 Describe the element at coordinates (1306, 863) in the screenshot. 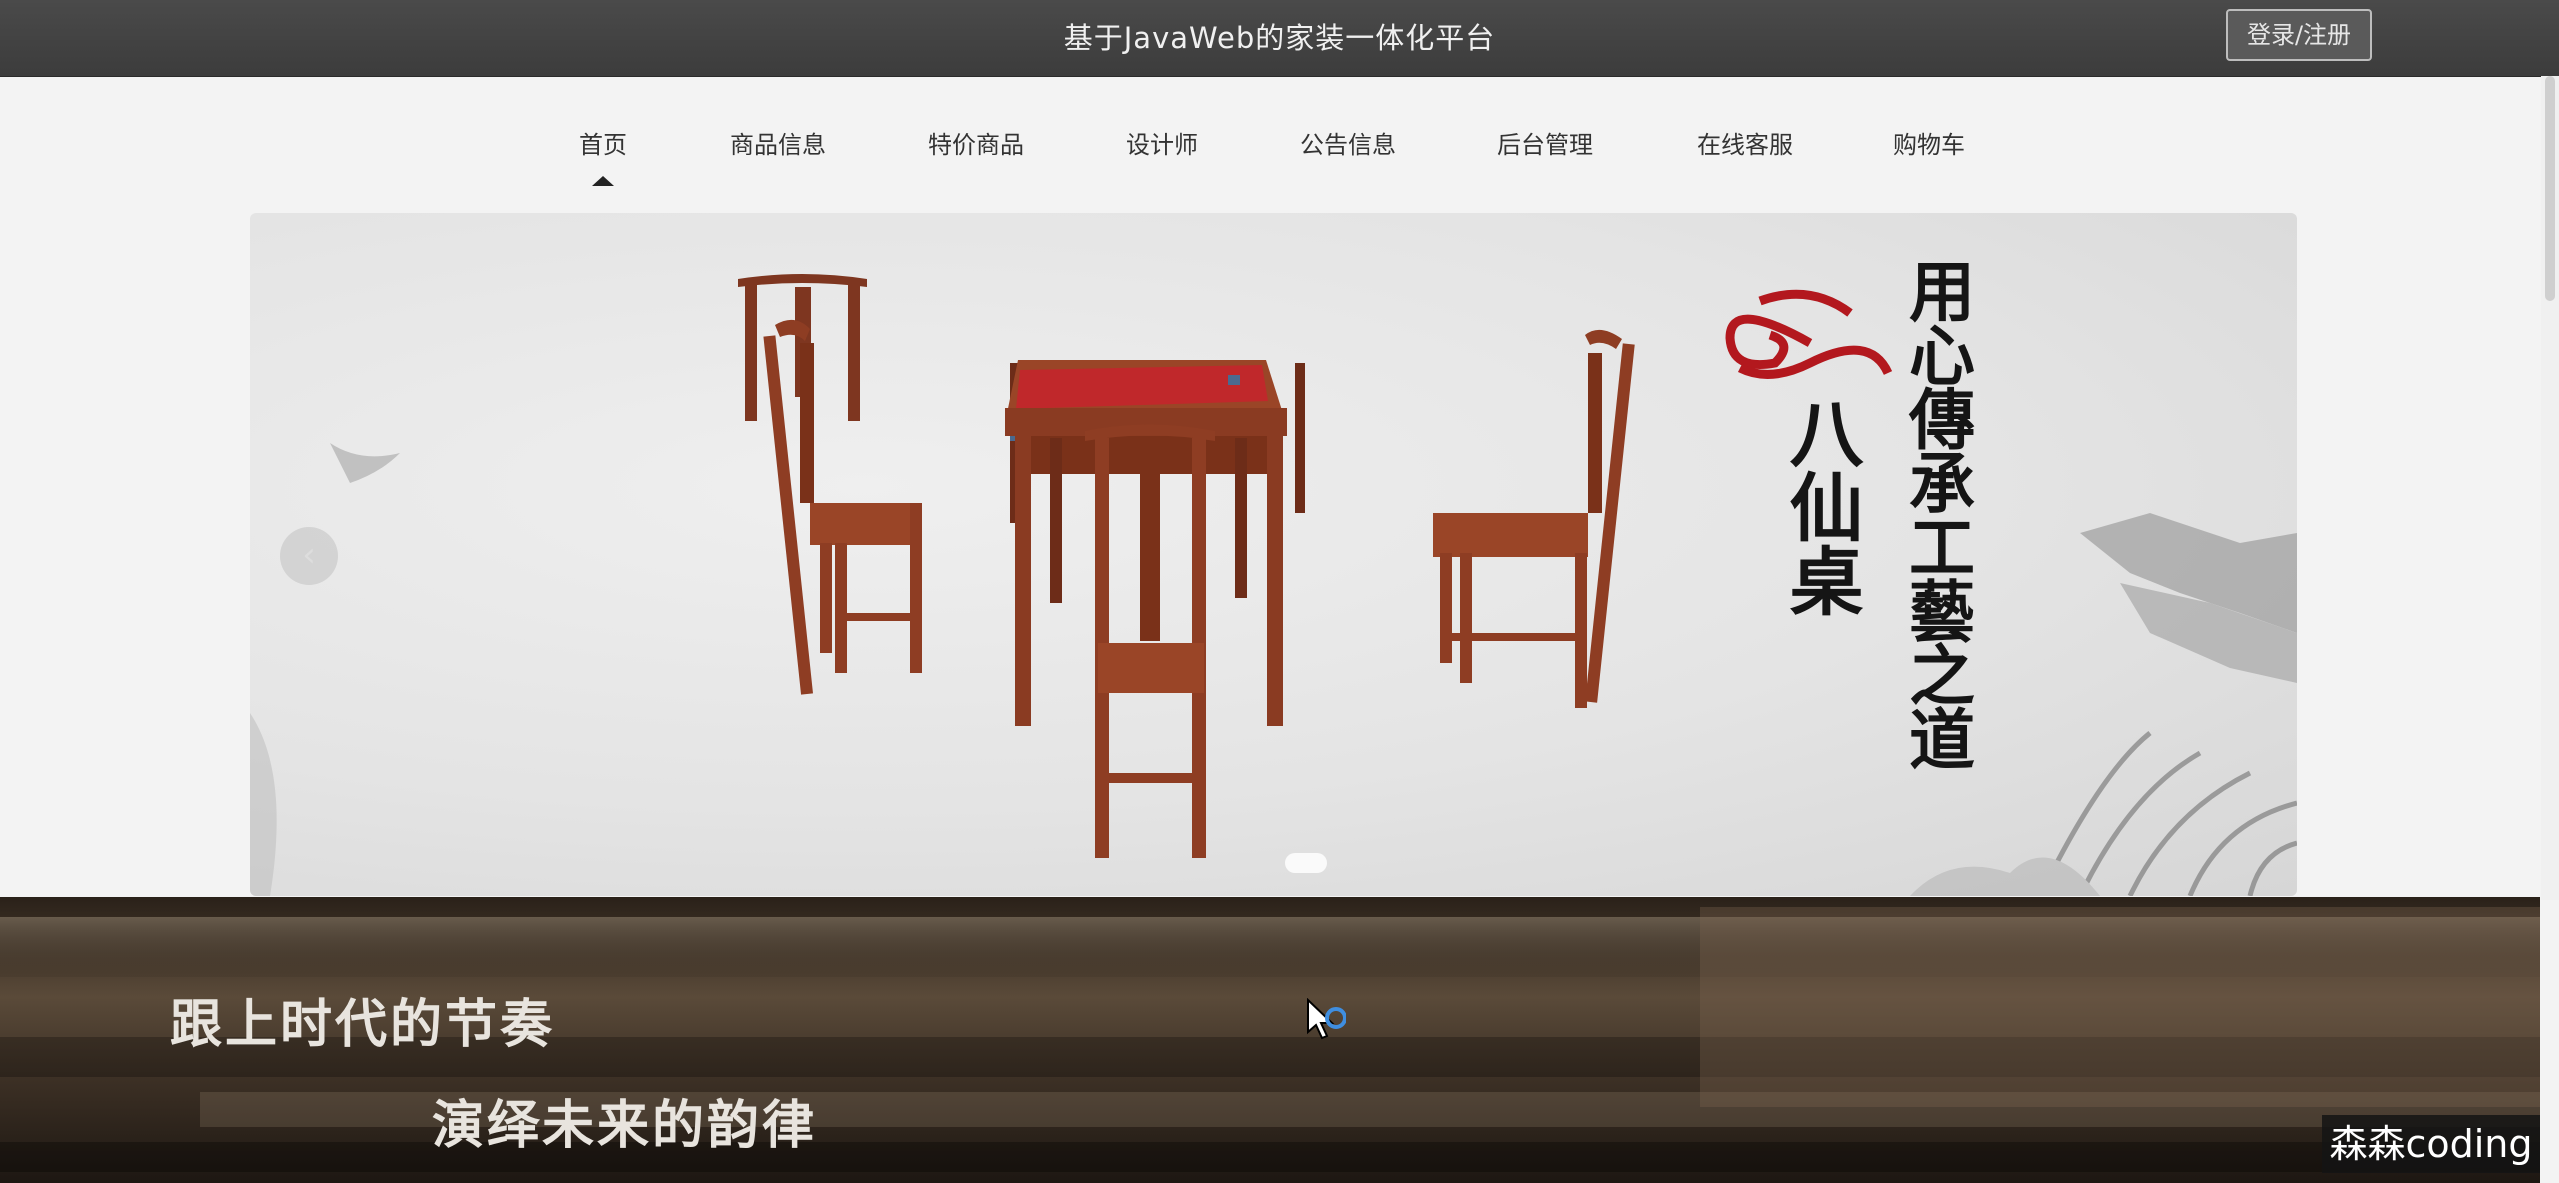

I see `carousel-slide-indicator` at that location.